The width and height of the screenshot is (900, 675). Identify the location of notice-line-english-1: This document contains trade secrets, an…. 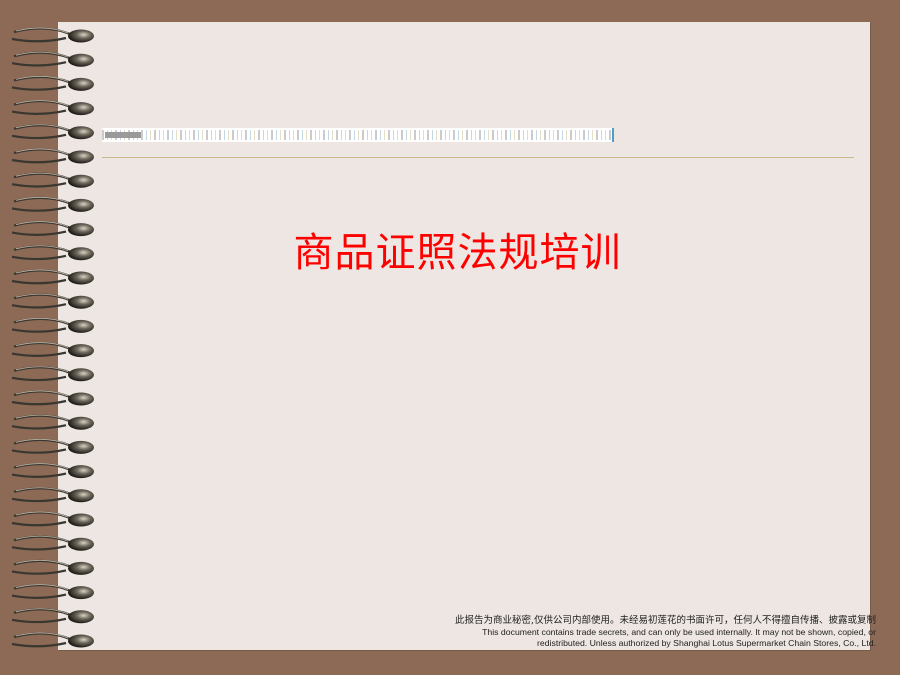
(679, 632).